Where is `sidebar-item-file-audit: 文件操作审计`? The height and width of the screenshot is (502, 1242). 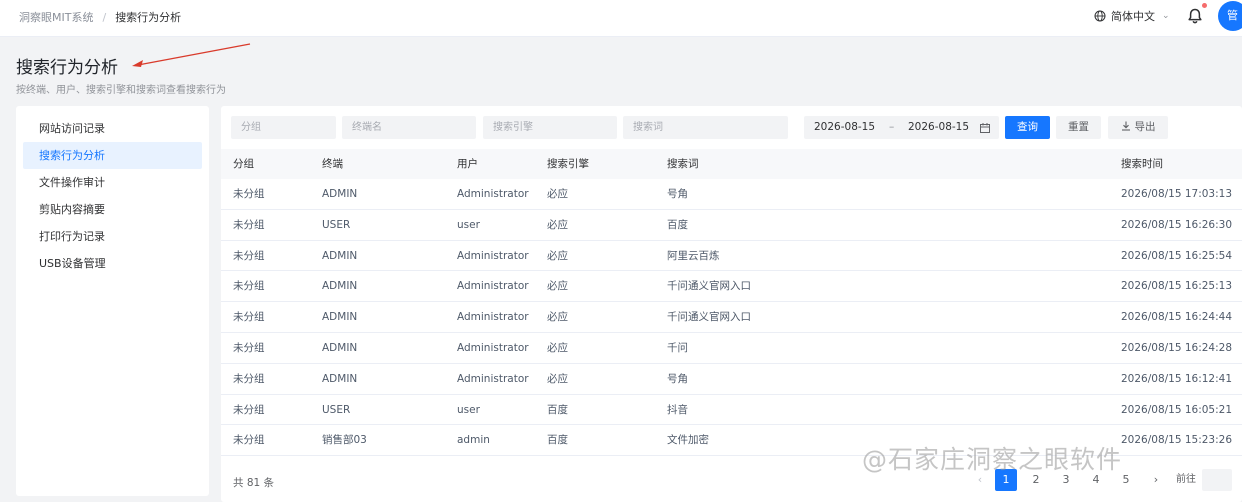 sidebar-item-file-audit: 文件操作审计 is located at coordinates (112, 182).